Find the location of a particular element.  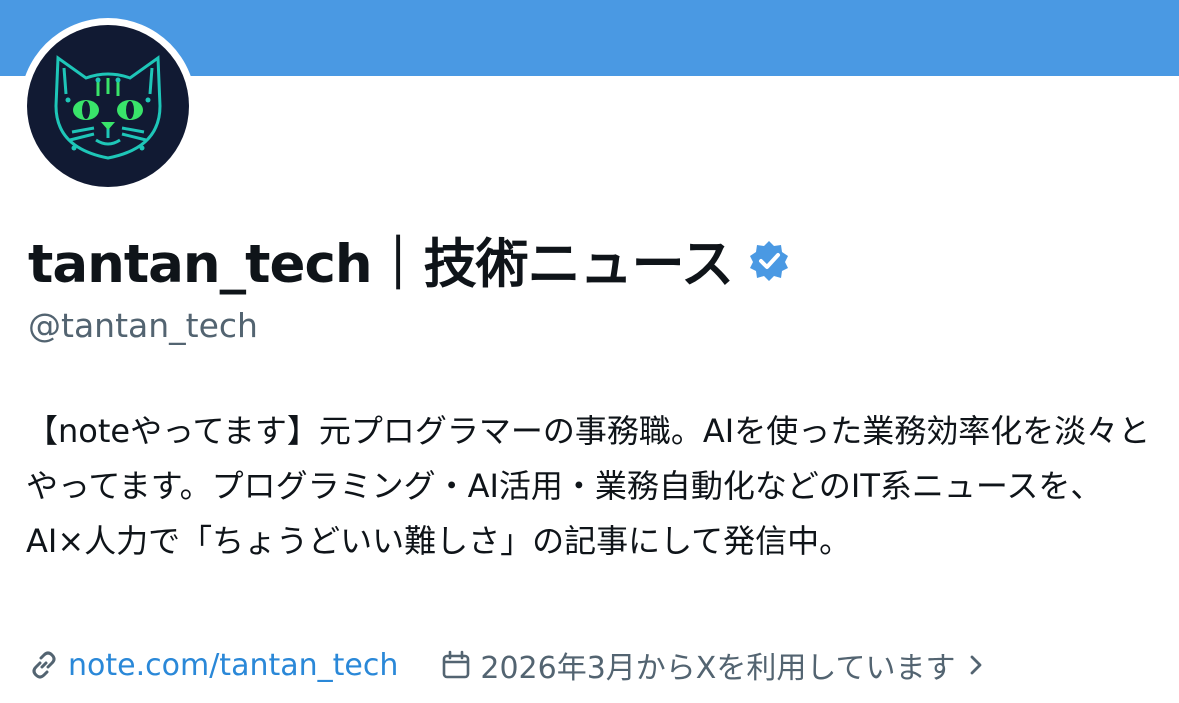

circuit-cat-icon is located at coordinates (108, 107).